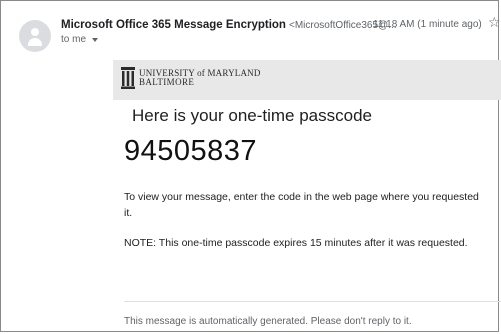 The width and height of the screenshot is (501, 334). I want to click on recipient-details-toggle: to me, so click(80, 39).